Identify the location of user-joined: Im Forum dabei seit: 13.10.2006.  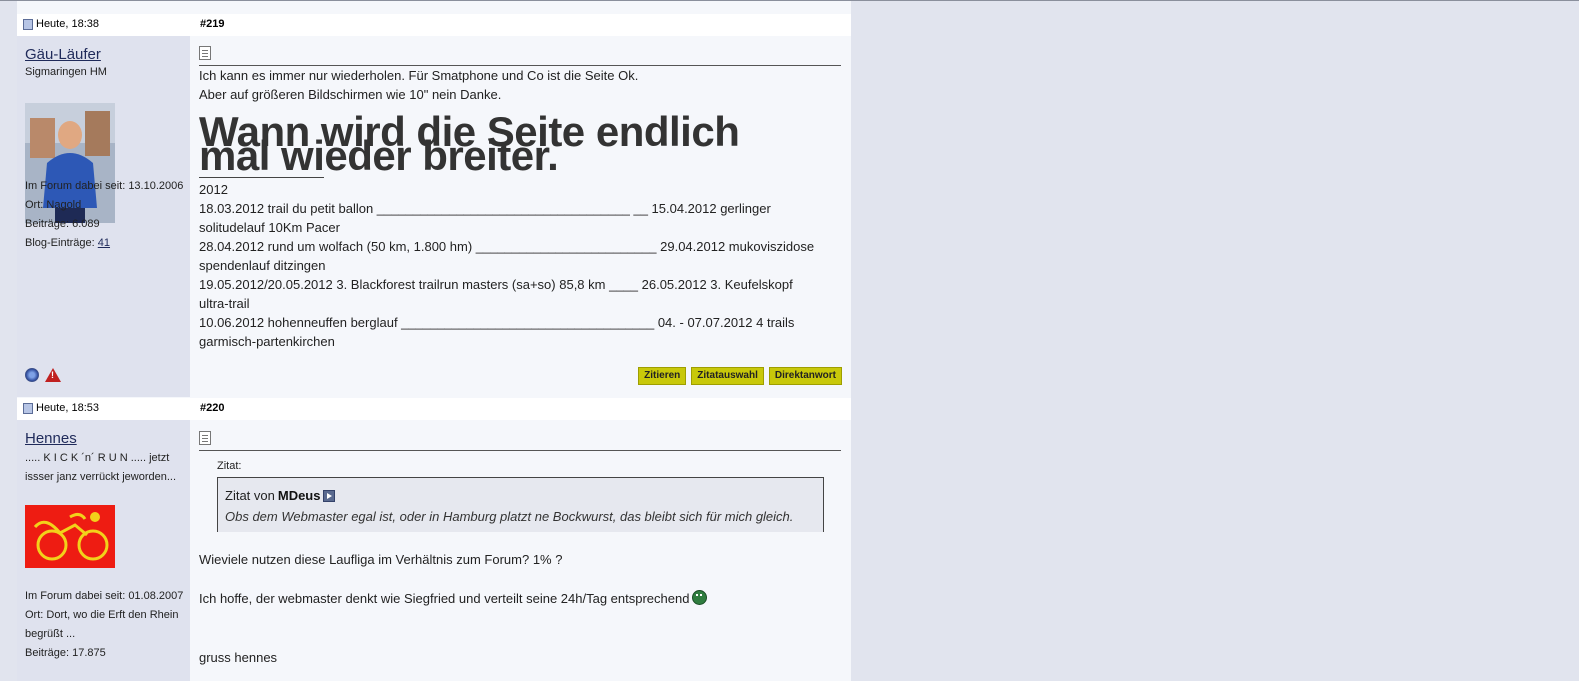
(104, 186).